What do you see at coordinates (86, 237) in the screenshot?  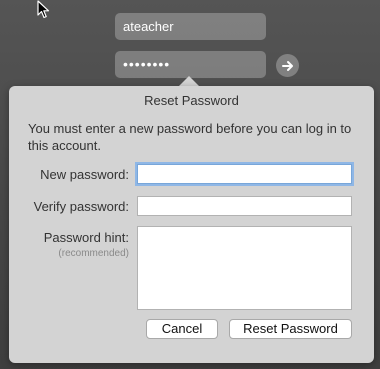 I see `password-hint-label: Password hint:` at bounding box center [86, 237].